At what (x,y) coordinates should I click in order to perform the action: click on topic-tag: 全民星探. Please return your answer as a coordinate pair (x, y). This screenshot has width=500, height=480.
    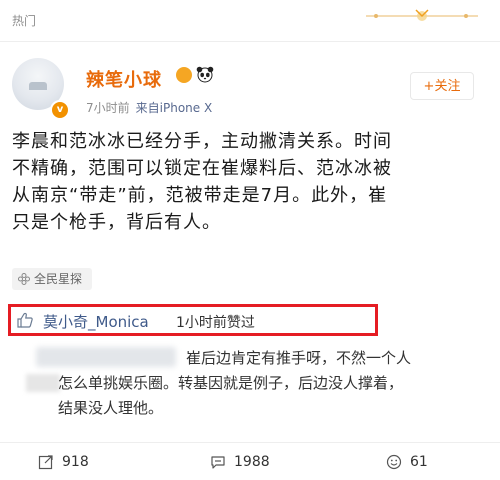
    Looking at the image, I should click on (52, 279).